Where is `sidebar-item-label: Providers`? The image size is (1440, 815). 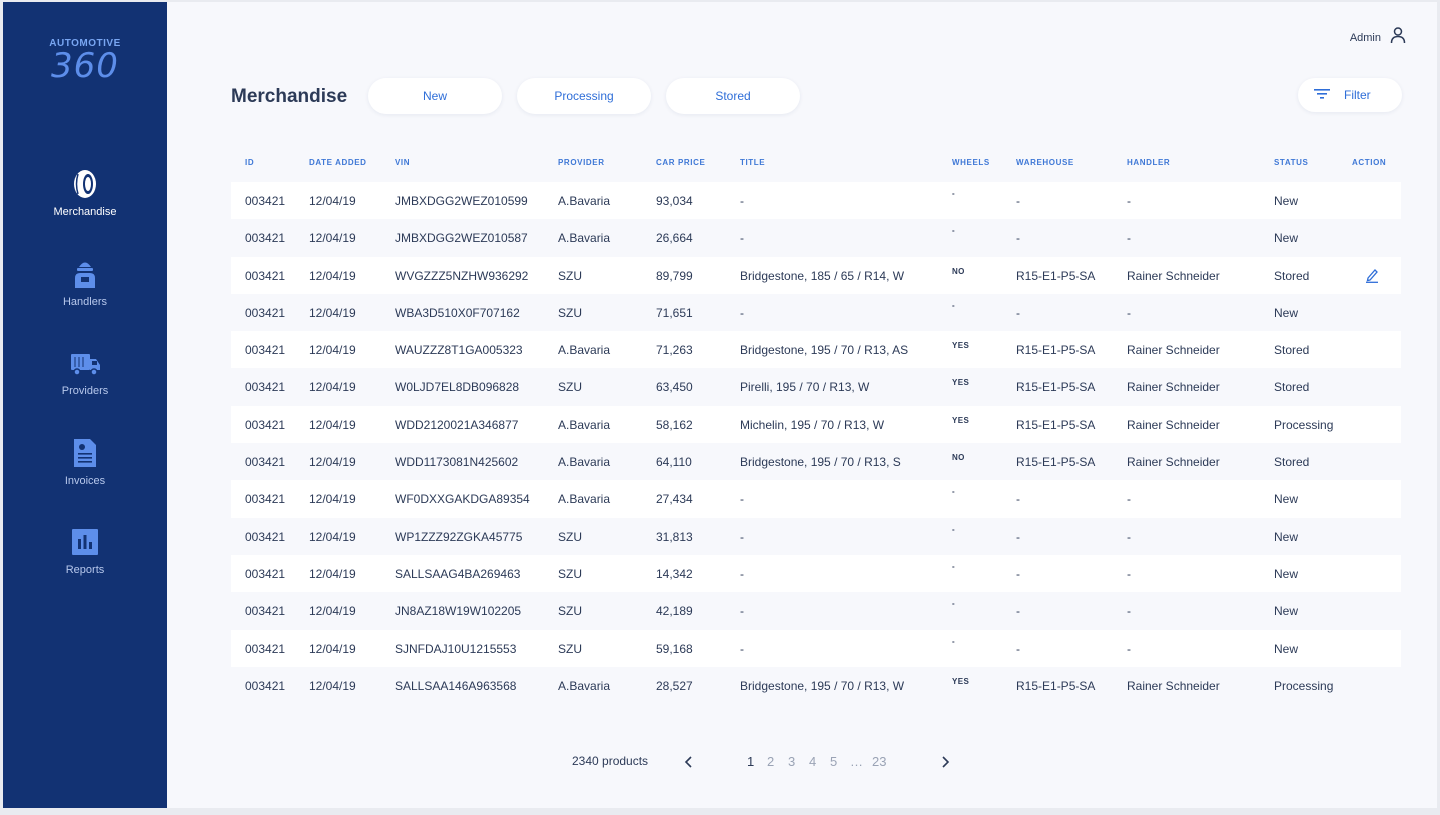 sidebar-item-label: Providers is located at coordinates (85, 391).